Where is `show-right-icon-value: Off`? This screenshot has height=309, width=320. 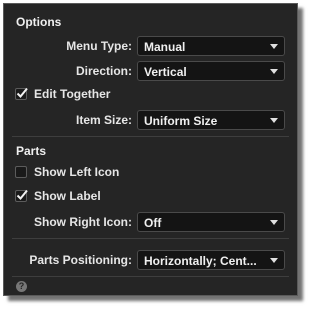 show-right-icon-value: Off is located at coordinates (153, 223).